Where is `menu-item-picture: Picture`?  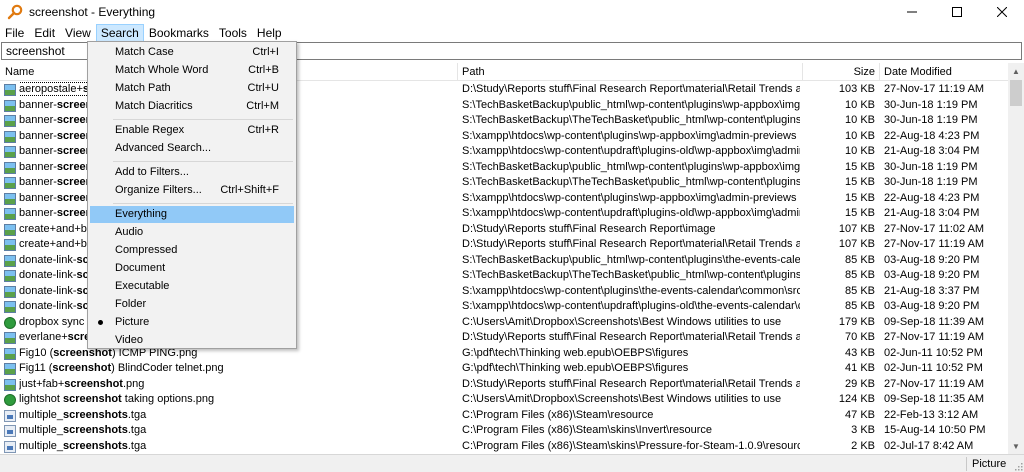
menu-item-picture: Picture is located at coordinates (192, 322).